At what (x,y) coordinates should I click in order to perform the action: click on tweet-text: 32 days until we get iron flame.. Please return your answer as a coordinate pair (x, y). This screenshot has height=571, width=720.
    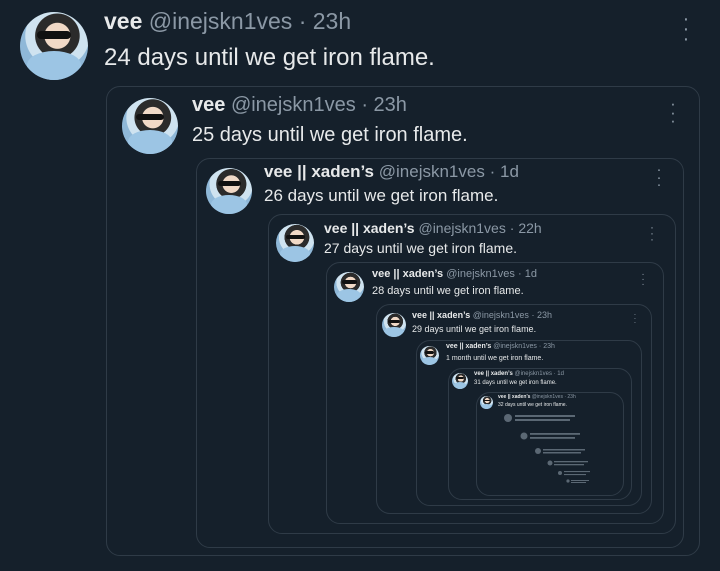
    Looking at the image, I should click on (532, 405).